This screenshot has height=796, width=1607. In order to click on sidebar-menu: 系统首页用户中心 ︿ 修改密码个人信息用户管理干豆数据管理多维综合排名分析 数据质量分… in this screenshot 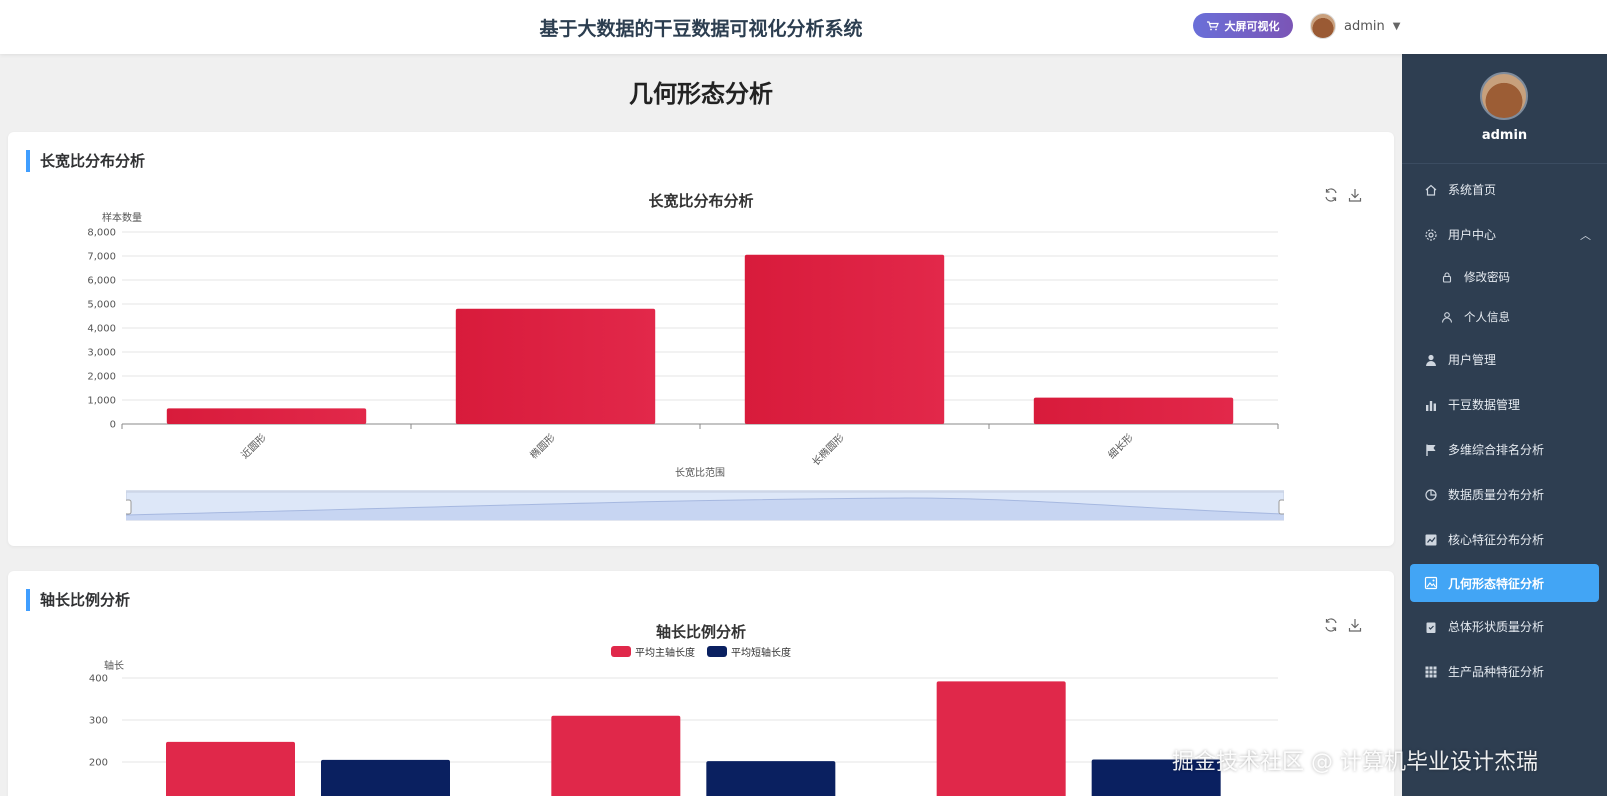, I will do `click(1504, 430)`.